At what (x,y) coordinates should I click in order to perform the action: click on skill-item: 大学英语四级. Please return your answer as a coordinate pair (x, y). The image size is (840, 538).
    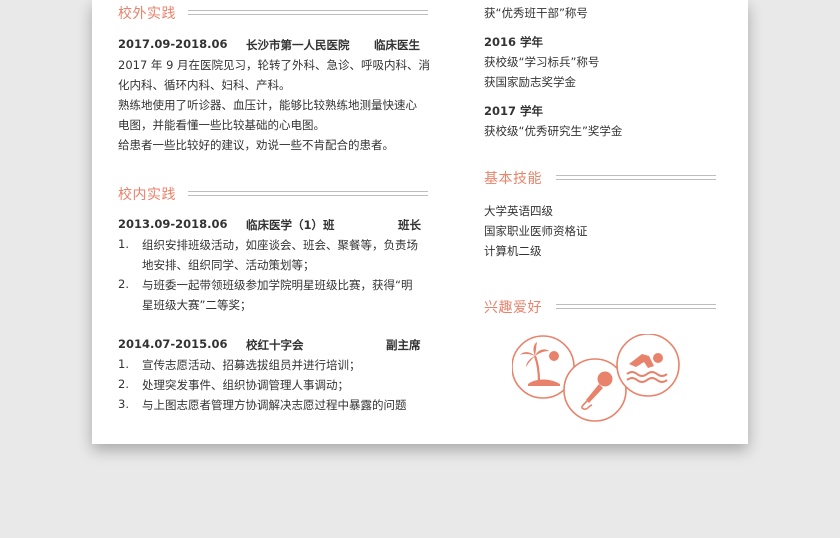
    Looking at the image, I should click on (518, 211).